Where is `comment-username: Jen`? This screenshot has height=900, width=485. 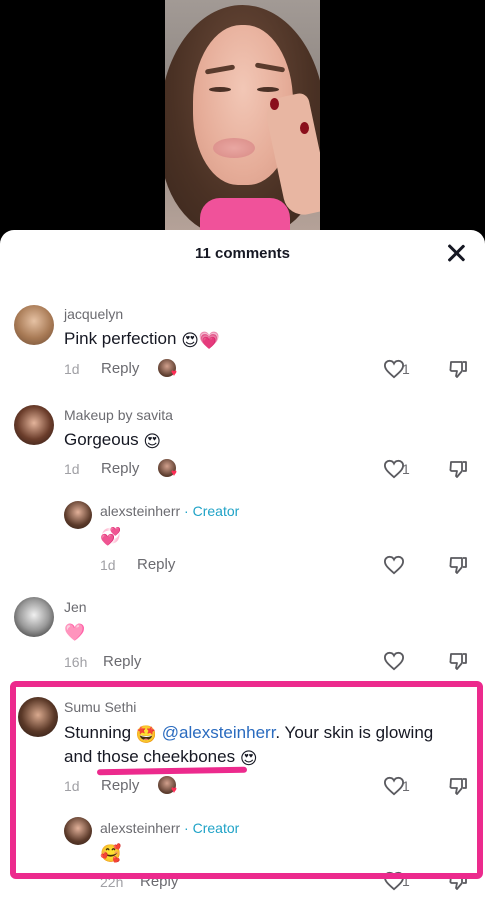
comment-username: Jen is located at coordinates (75, 607).